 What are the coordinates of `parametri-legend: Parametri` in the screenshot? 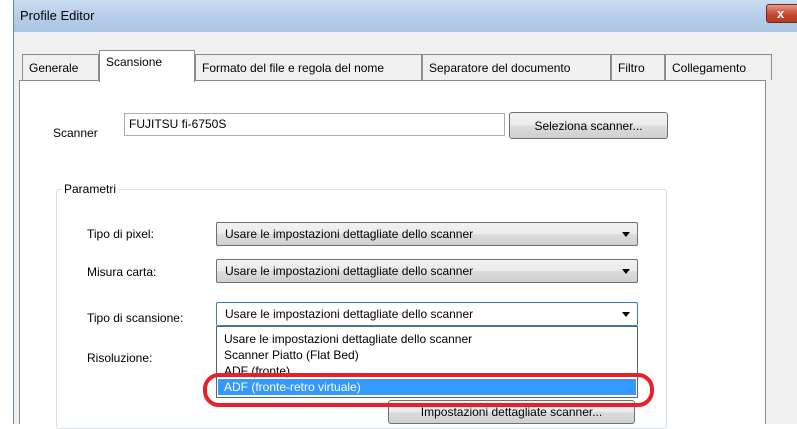 It's located at (90, 189).